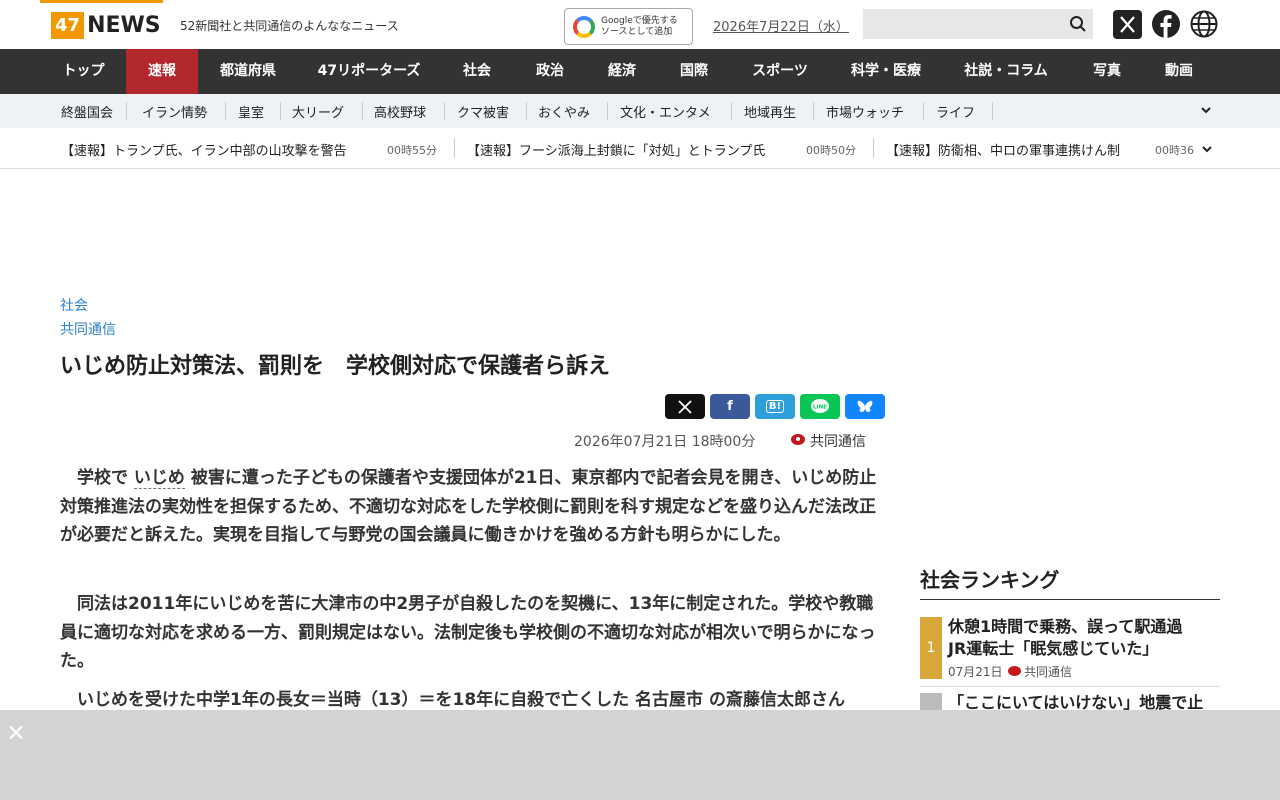 The width and height of the screenshot is (1280, 800). Describe the element at coordinates (1107, 71) in the screenshot. I see `nav-item-photos: 写真` at that location.